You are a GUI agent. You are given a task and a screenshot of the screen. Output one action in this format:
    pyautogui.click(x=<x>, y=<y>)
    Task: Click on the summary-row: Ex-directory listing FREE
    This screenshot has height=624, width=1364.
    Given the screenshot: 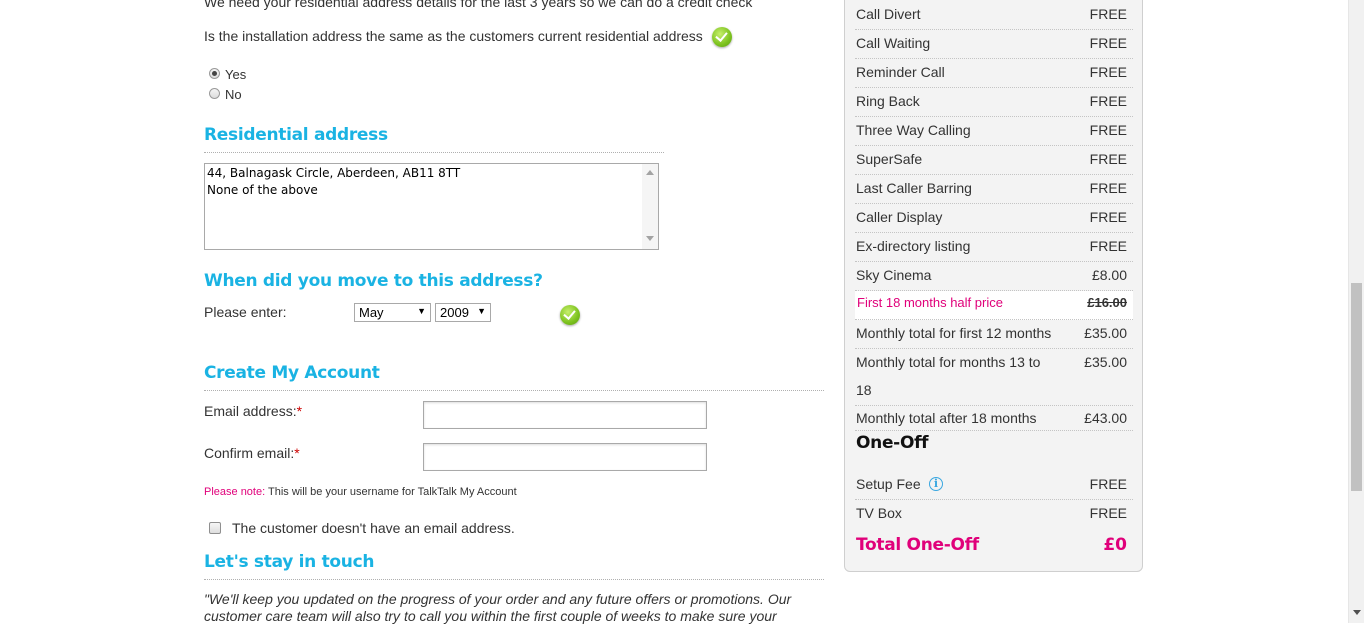 What is the action you would take?
    pyautogui.click(x=994, y=247)
    